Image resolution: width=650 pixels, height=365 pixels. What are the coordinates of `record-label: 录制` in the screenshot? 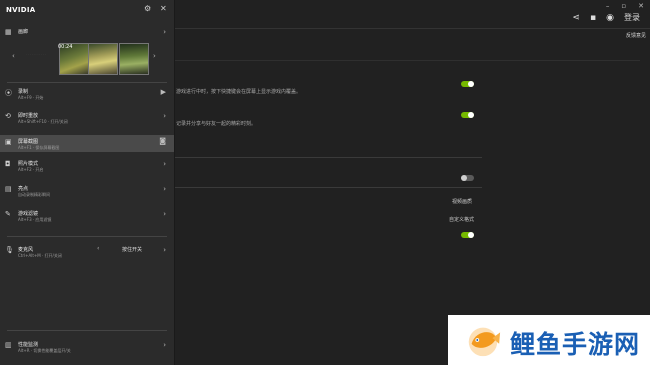 It's located at (23, 92).